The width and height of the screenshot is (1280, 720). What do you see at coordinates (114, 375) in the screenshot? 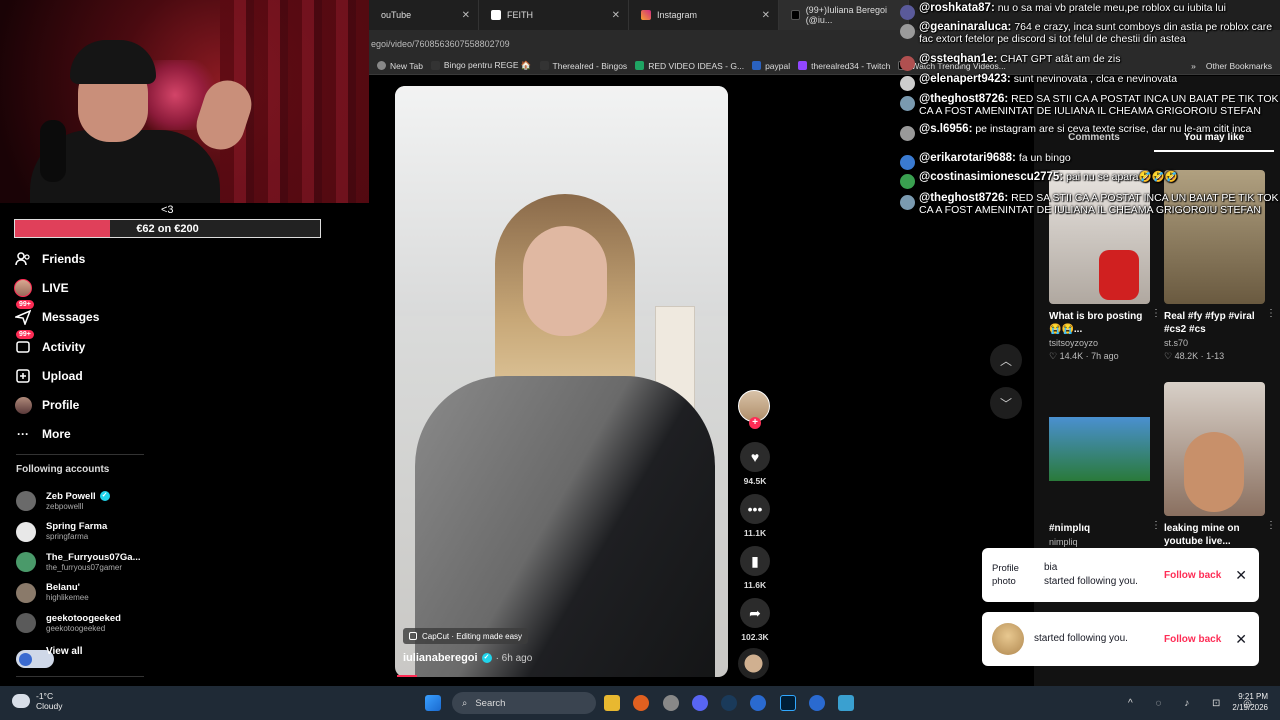
I see `sidebar-item-upload: Upload` at bounding box center [114, 375].